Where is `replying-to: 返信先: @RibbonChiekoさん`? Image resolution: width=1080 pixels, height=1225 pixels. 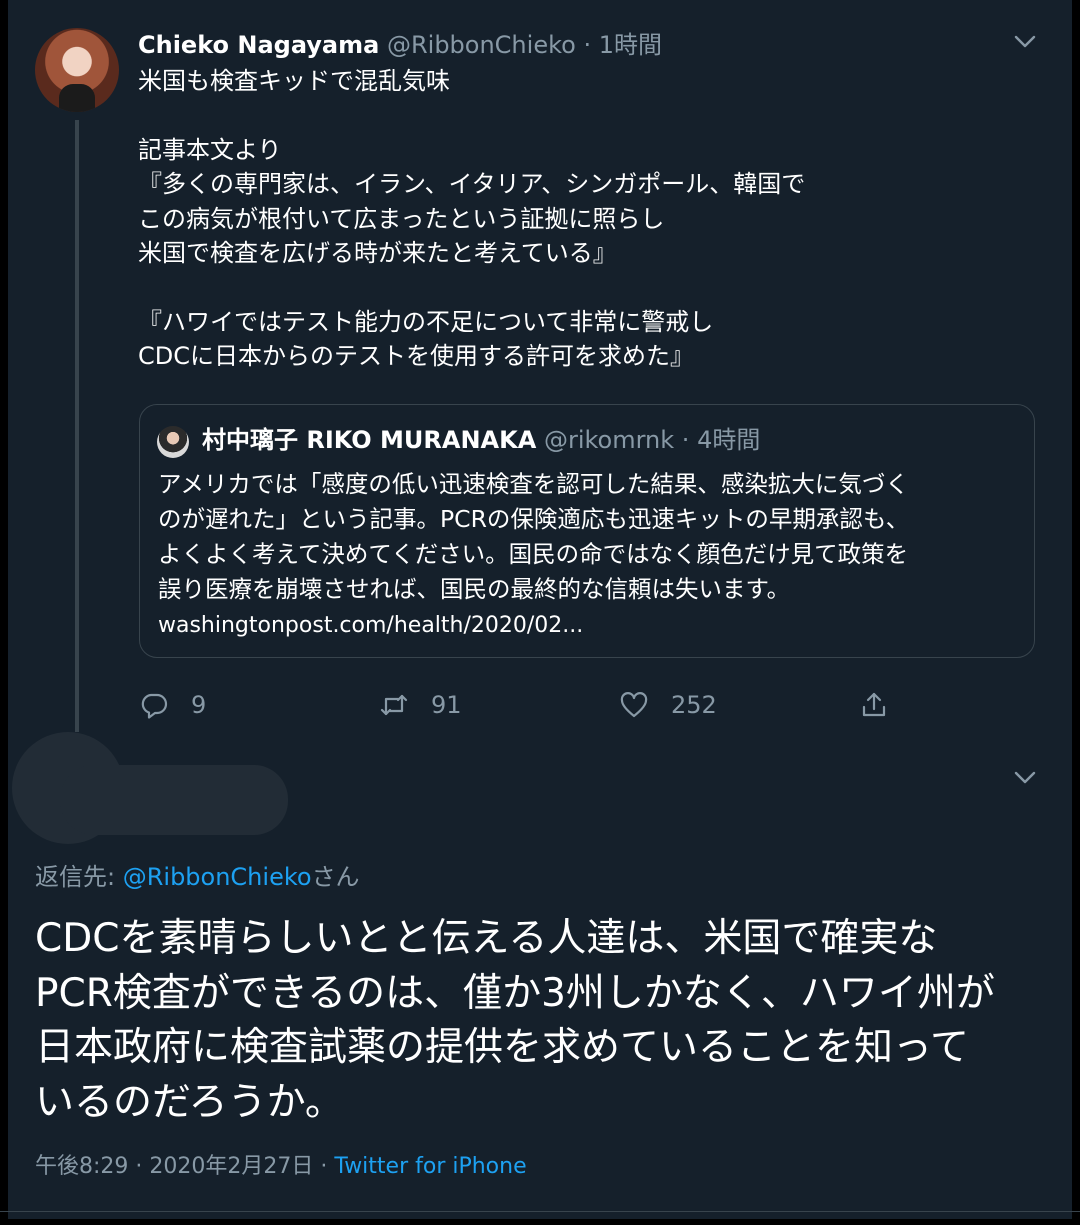
replying-to: 返信先: @RibbonChiekoさん is located at coordinates (197, 877).